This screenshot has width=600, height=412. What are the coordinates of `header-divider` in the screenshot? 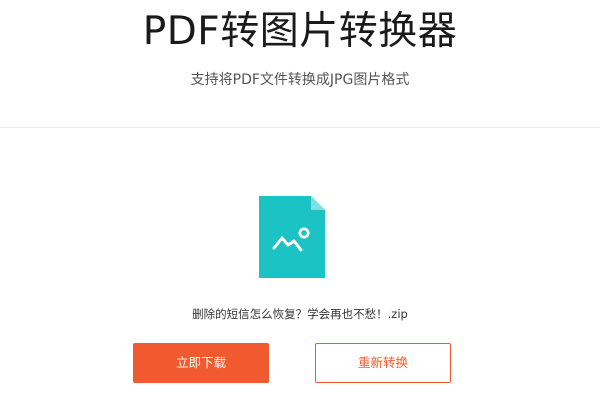 It's located at (300, 127).